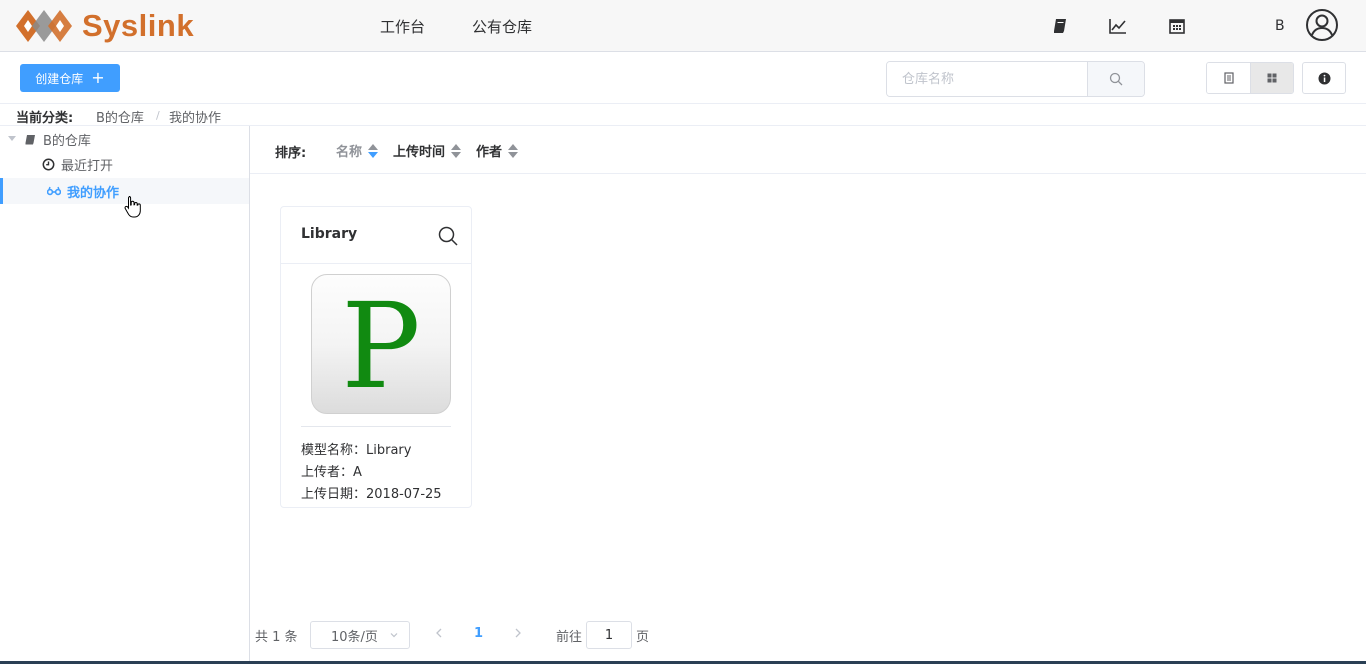 The image size is (1366, 664). What do you see at coordinates (87, 166) in the screenshot?
I see `sidebar-item-label: 最近打开` at bounding box center [87, 166].